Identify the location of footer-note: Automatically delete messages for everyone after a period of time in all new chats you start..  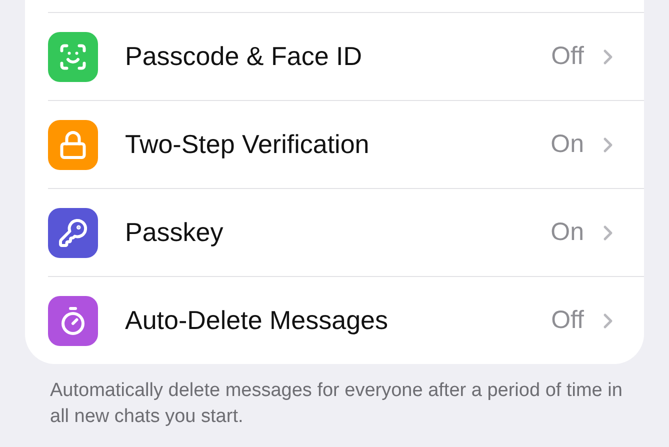
(337, 404).